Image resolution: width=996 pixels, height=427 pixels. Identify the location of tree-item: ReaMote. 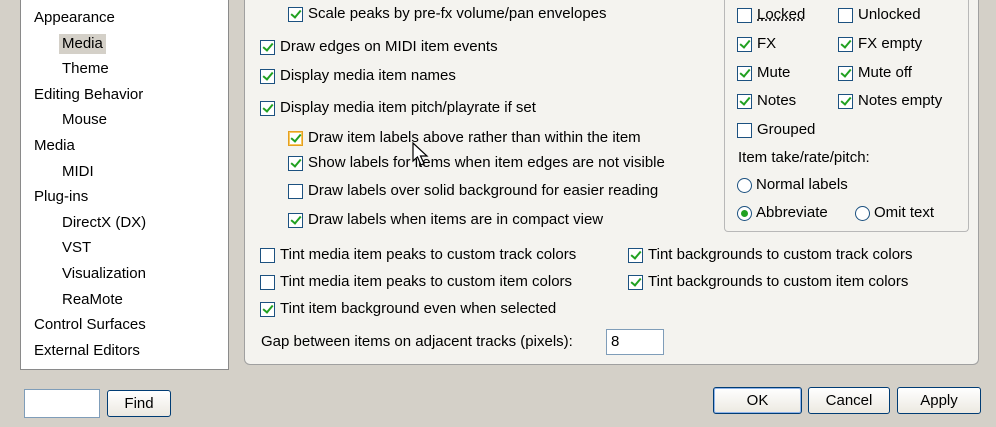
(92, 300).